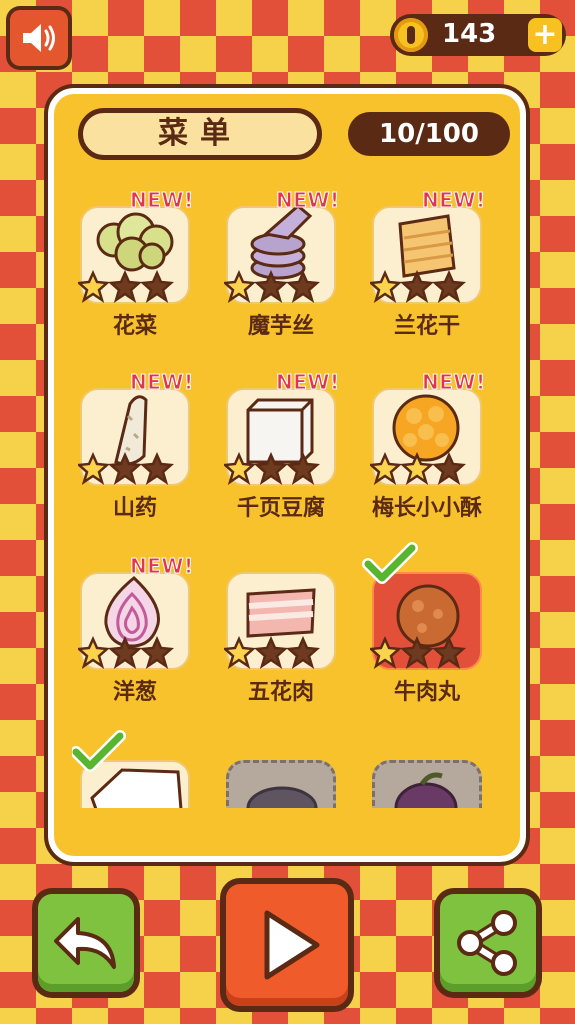 The height and width of the screenshot is (1024, 575). I want to click on sound-button-face, so click(39, 38).